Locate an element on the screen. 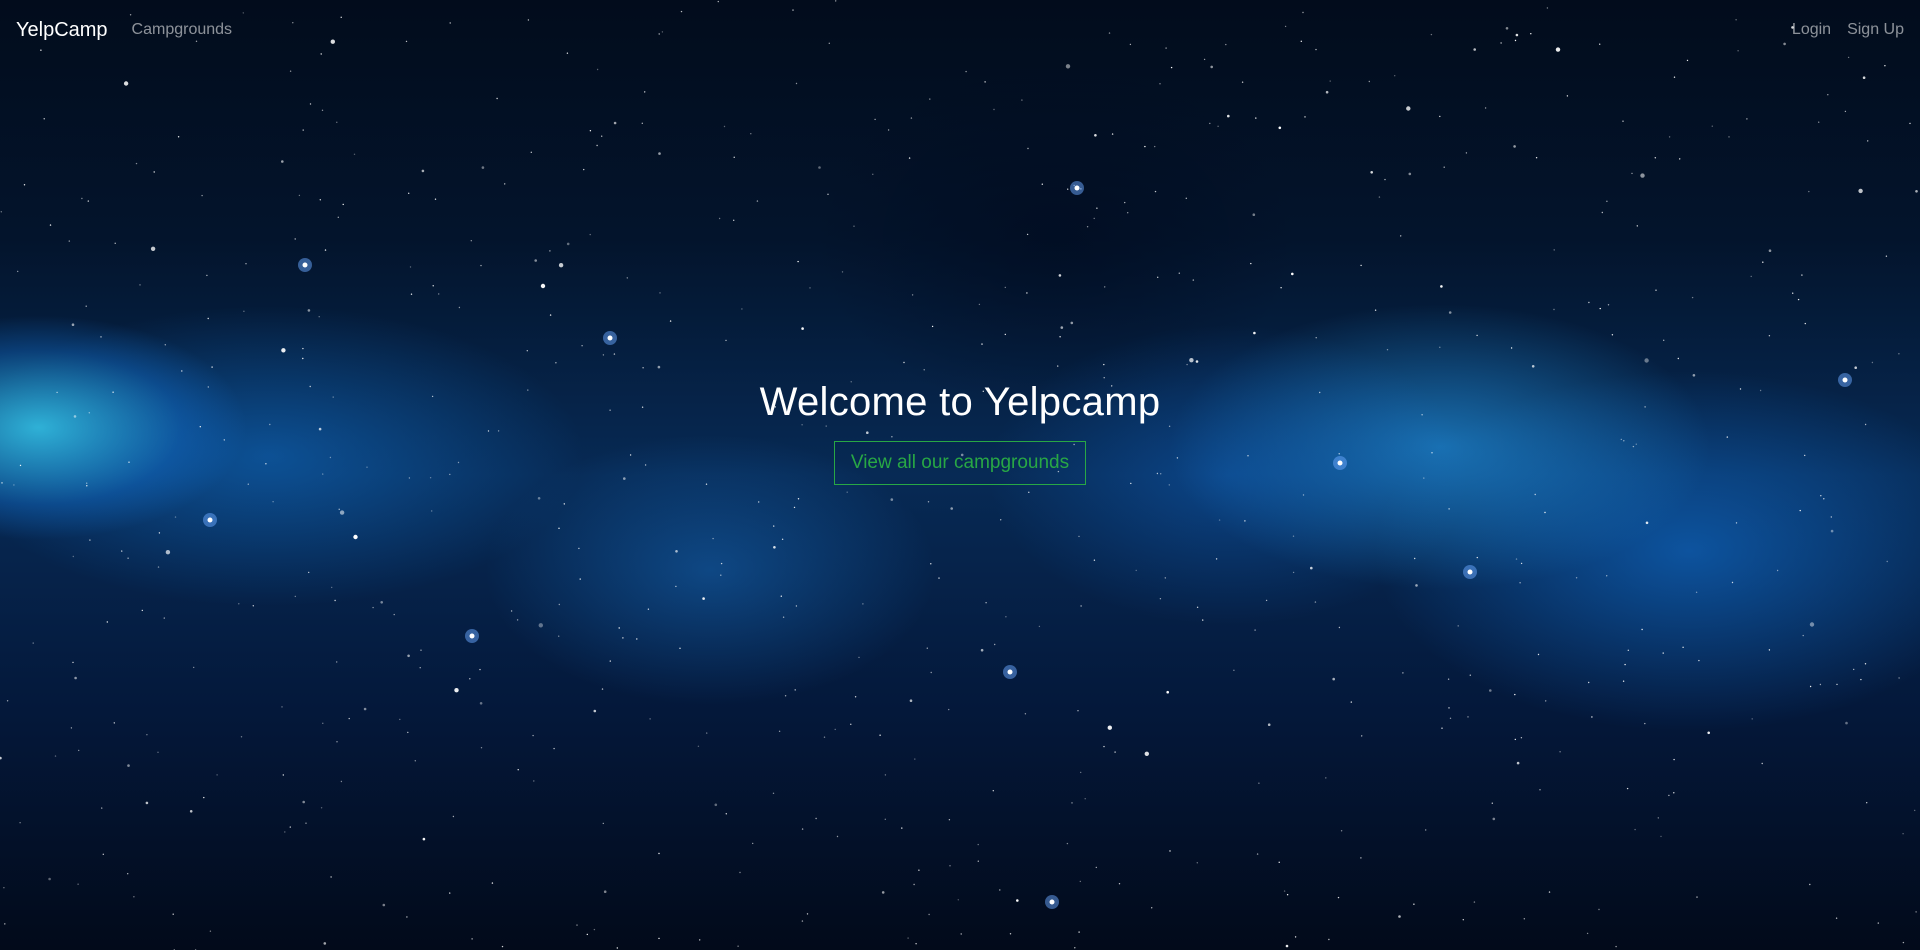  brand-link: YelpCamp is located at coordinates (62, 30).